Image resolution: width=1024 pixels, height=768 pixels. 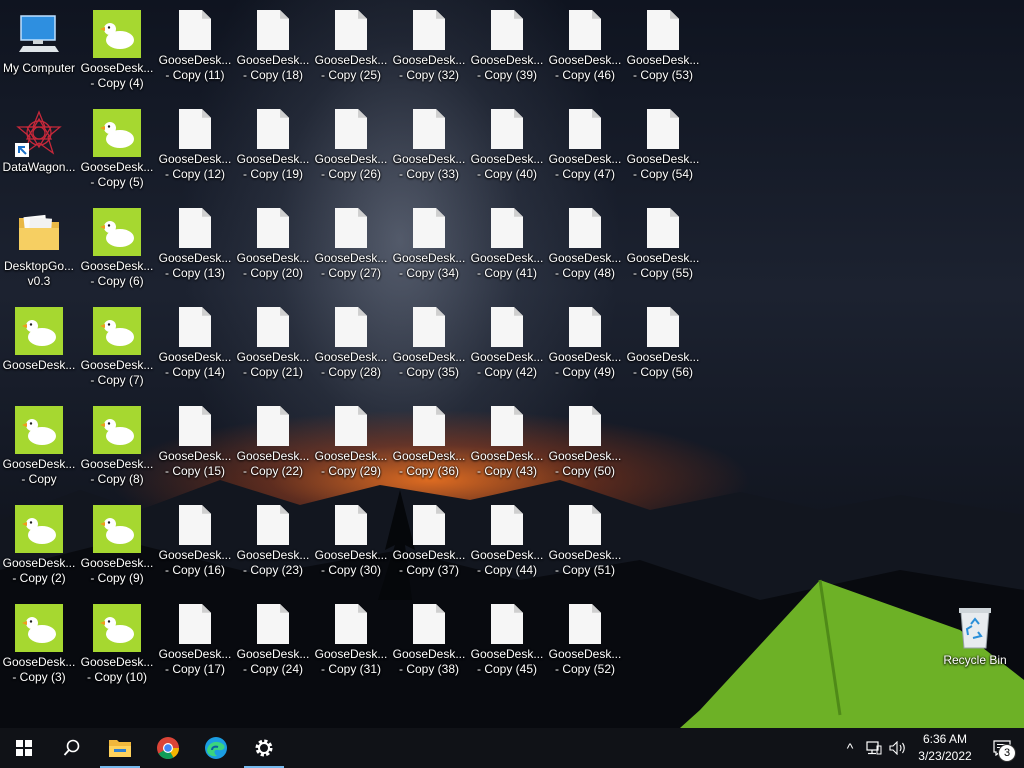 I want to click on desktop-icon-goosedesktop: GooseDesk... - Copy (16), so click(x=195, y=549).